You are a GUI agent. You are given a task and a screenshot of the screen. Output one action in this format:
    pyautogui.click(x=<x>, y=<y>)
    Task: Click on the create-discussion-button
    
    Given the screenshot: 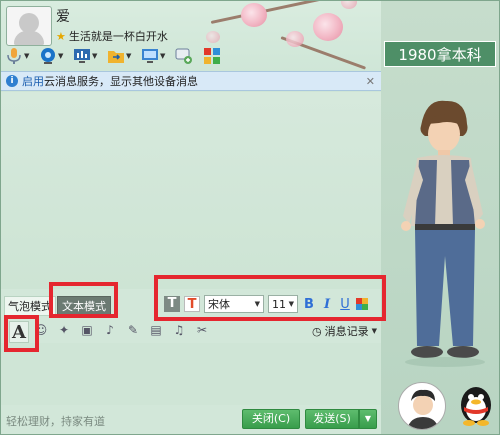 What is the action you would take?
    pyautogui.click(x=187, y=56)
    